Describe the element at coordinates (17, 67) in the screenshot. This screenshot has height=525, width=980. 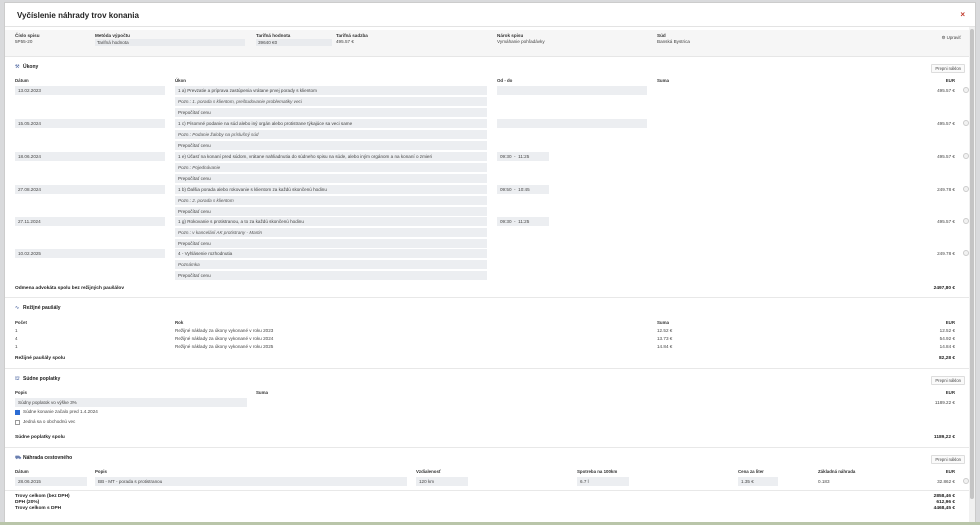
I see `hammer-icon: ⚒` at that location.